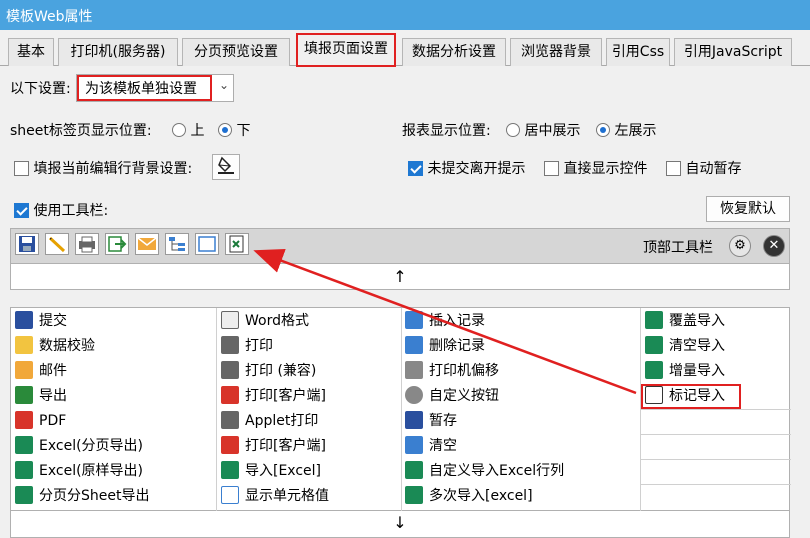  Describe the element at coordinates (466, 168) in the screenshot. I see `unsubmitted-warning-checkbox: 未提交离开提示` at that location.